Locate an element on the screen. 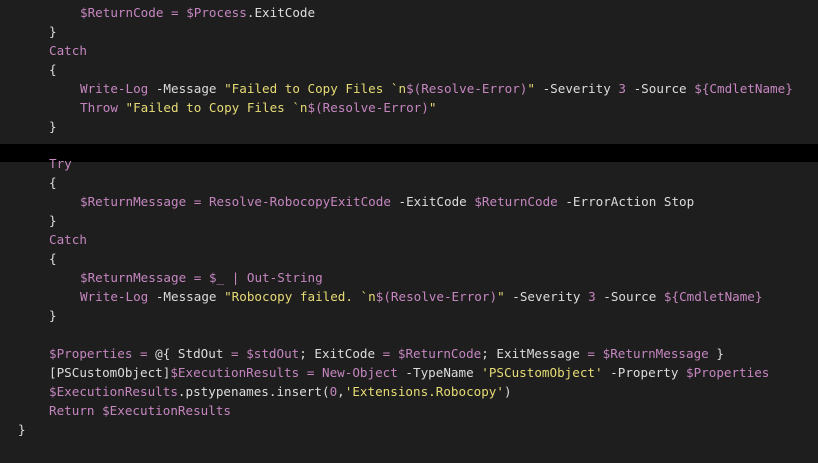  code-token: ; ExitCode is located at coordinates (341, 353).